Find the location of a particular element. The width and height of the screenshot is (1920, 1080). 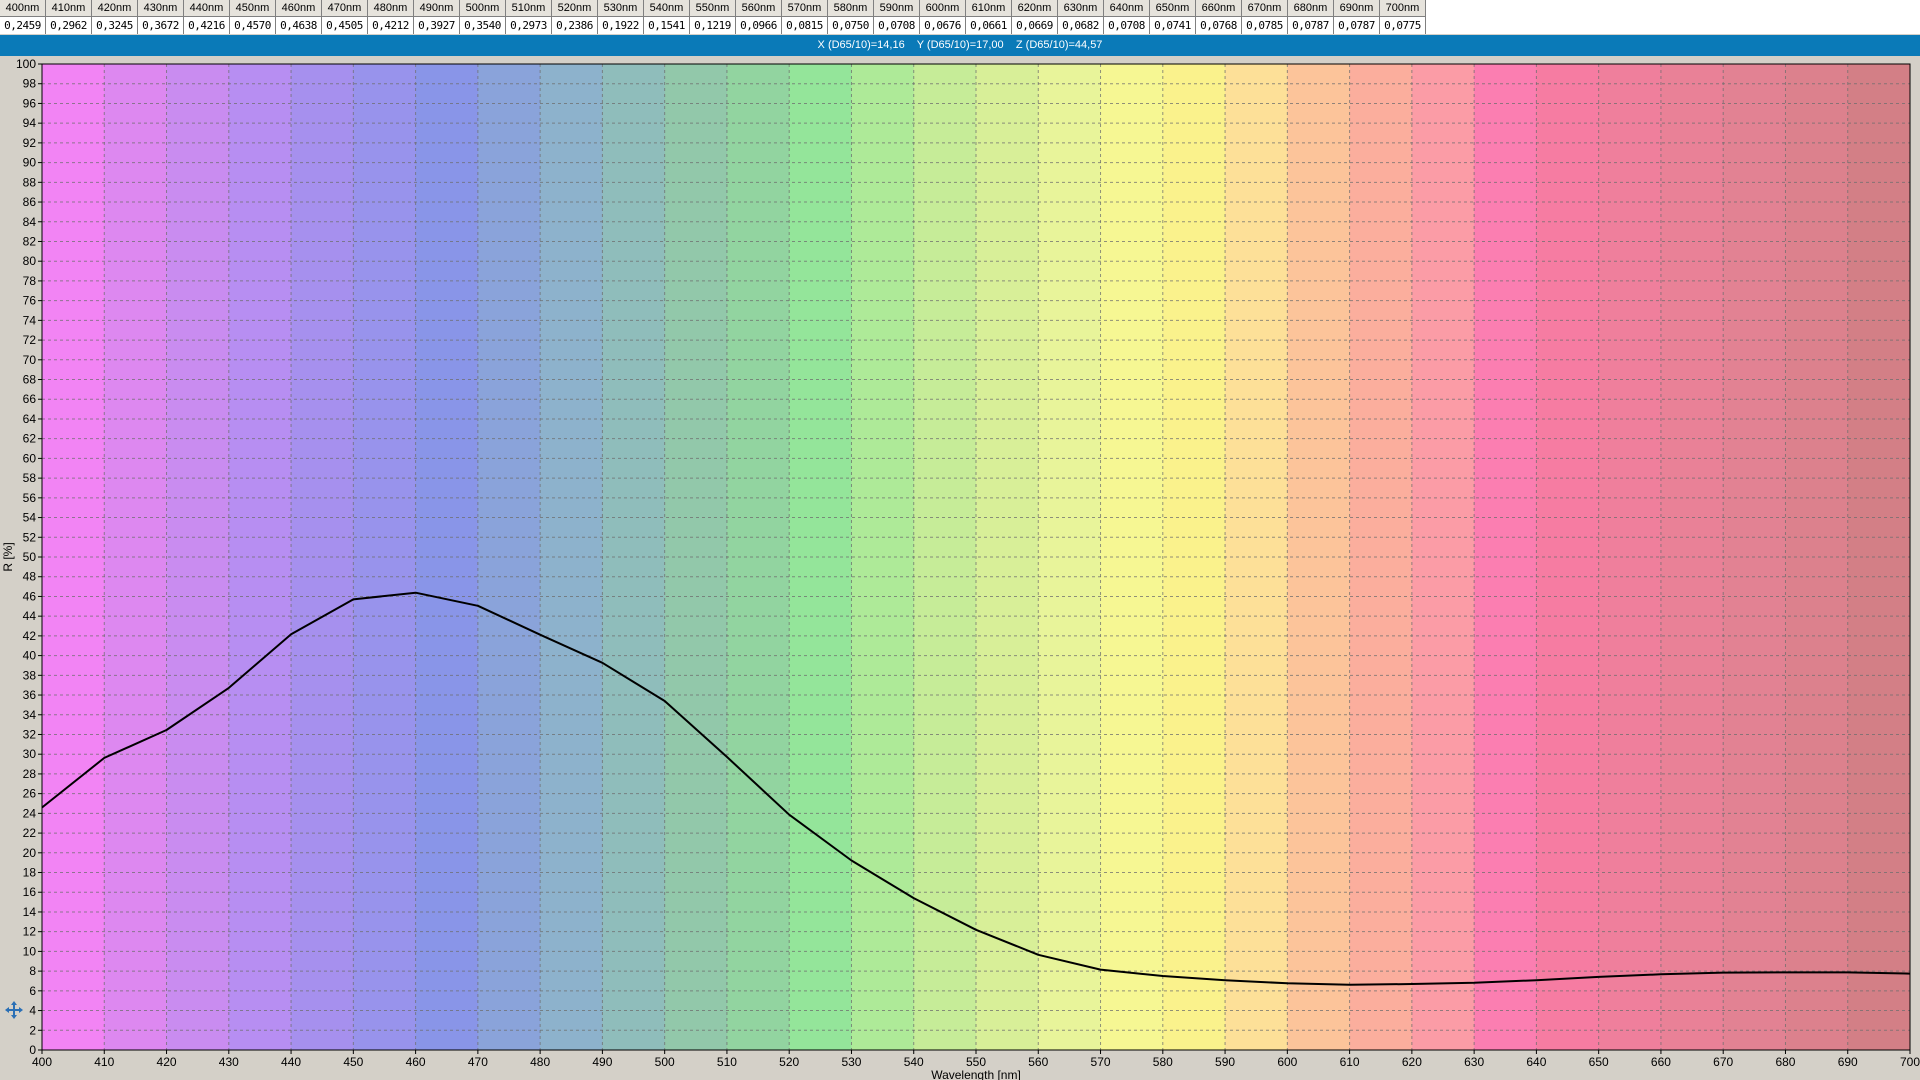

y-tick-label: 34 is located at coordinates (30, 715).